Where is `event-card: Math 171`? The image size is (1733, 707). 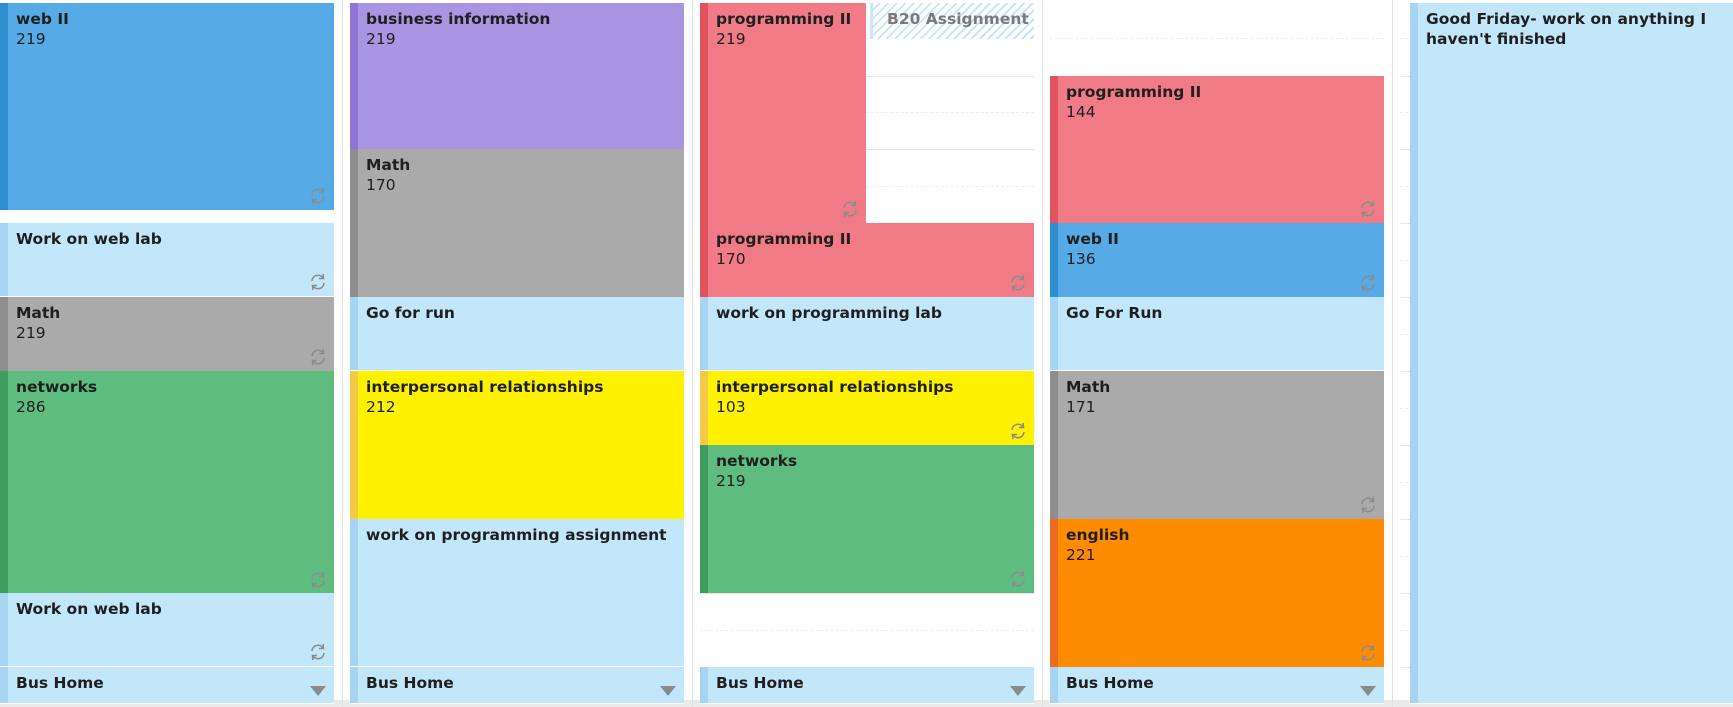 event-card: Math 171 is located at coordinates (1217, 445).